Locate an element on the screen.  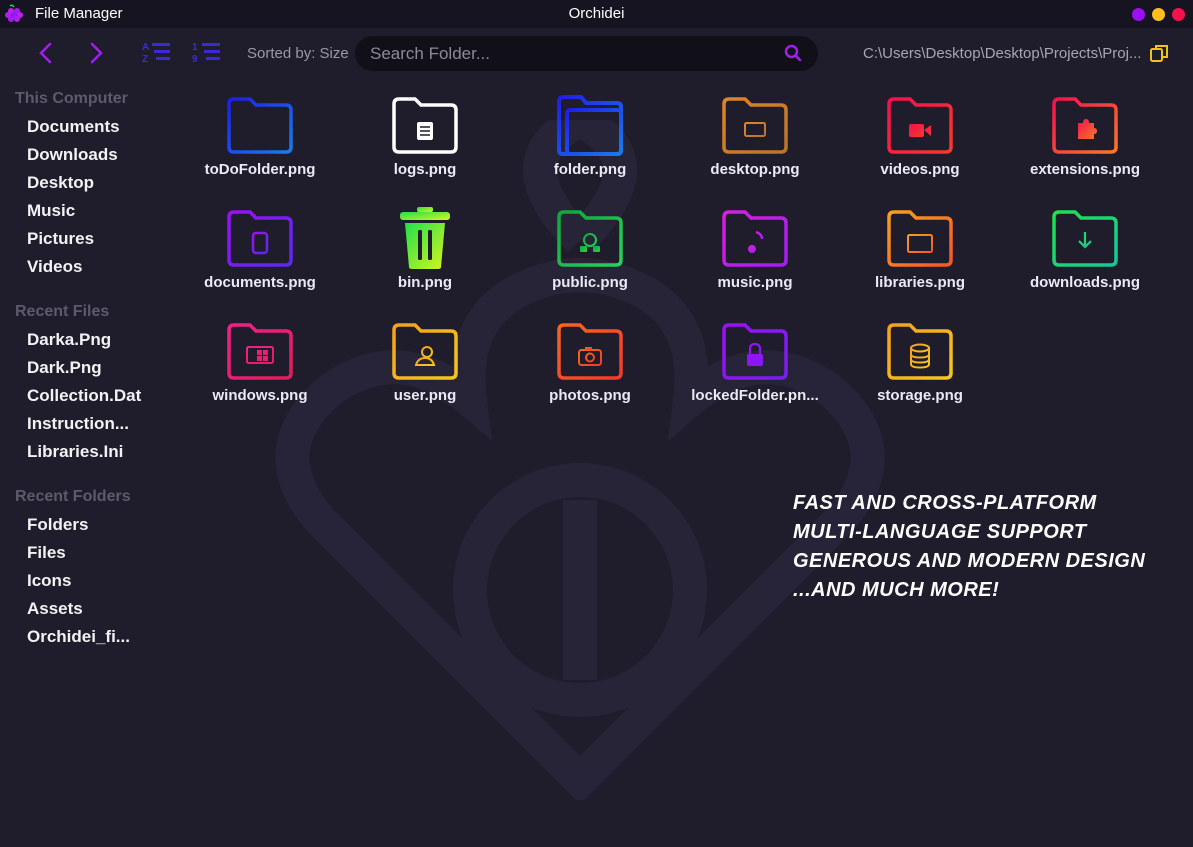
photos-folder-icon is located at coordinates (590, 351).